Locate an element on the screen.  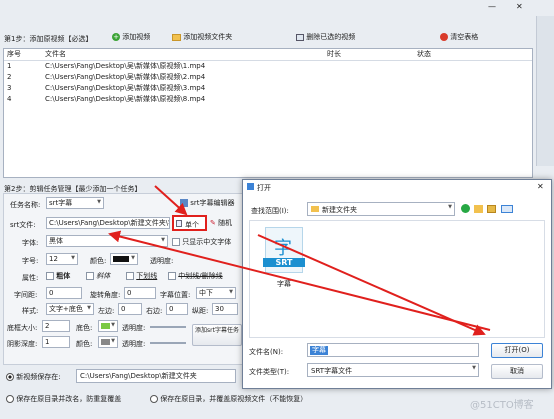
watermark: @51CTO博客 is located at coordinates (502, 405).